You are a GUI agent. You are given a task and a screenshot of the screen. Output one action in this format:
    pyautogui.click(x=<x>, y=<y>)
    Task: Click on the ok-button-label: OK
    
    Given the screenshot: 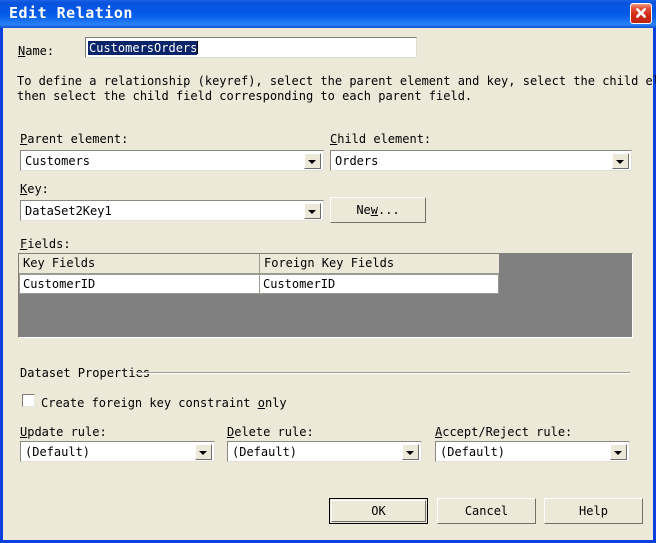 What is the action you would take?
    pyautogui.click(x=378, y=511)
    